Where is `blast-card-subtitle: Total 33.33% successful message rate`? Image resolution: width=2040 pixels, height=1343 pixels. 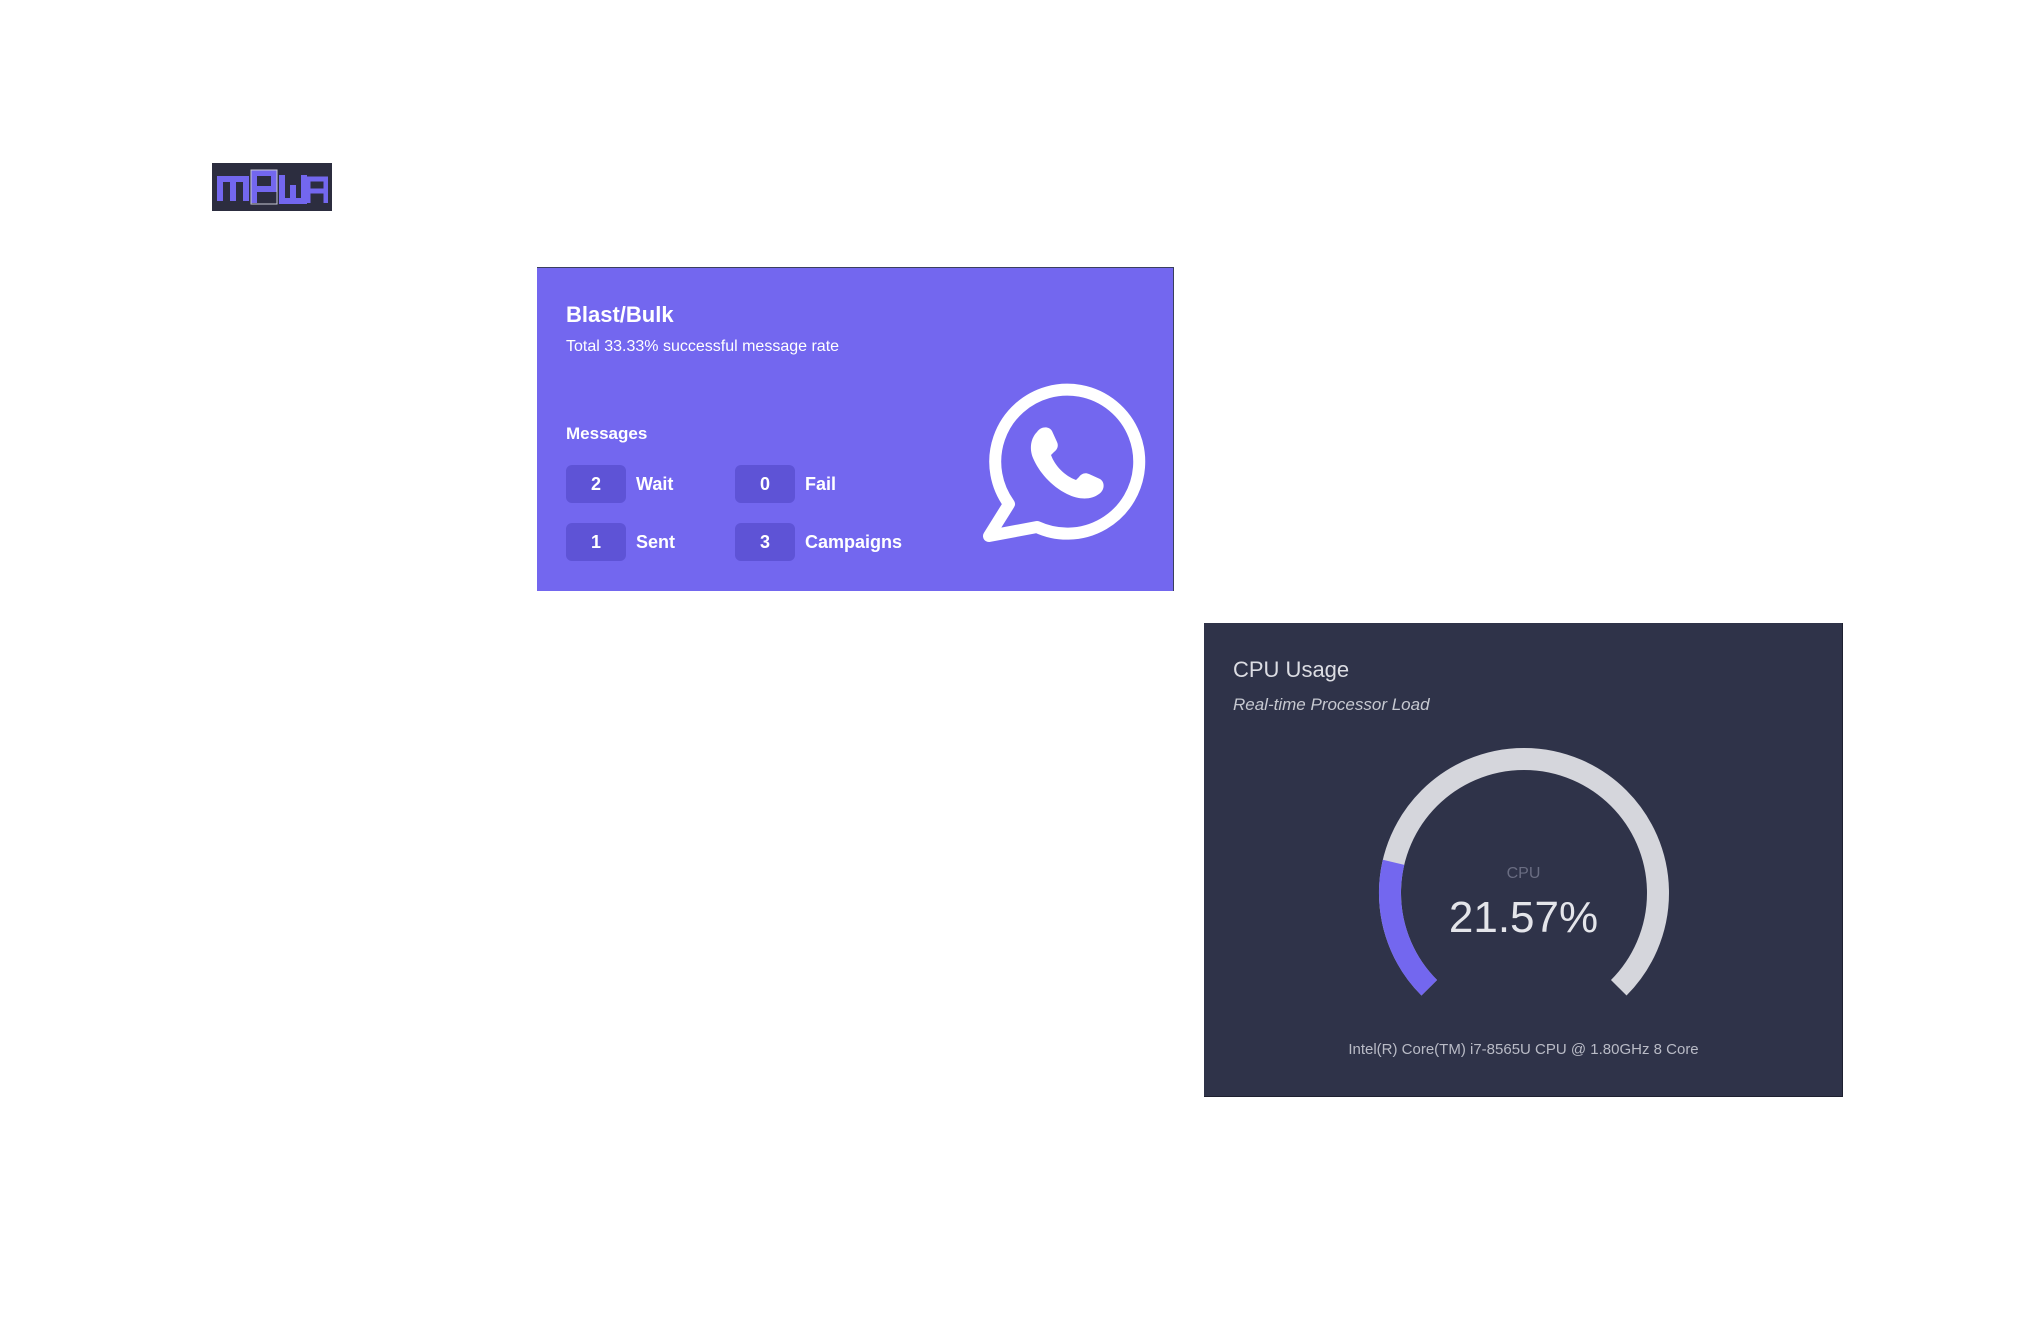
blast-card-subtitle: Total 33.33% successful message rate is located at coordinates (703, 346).